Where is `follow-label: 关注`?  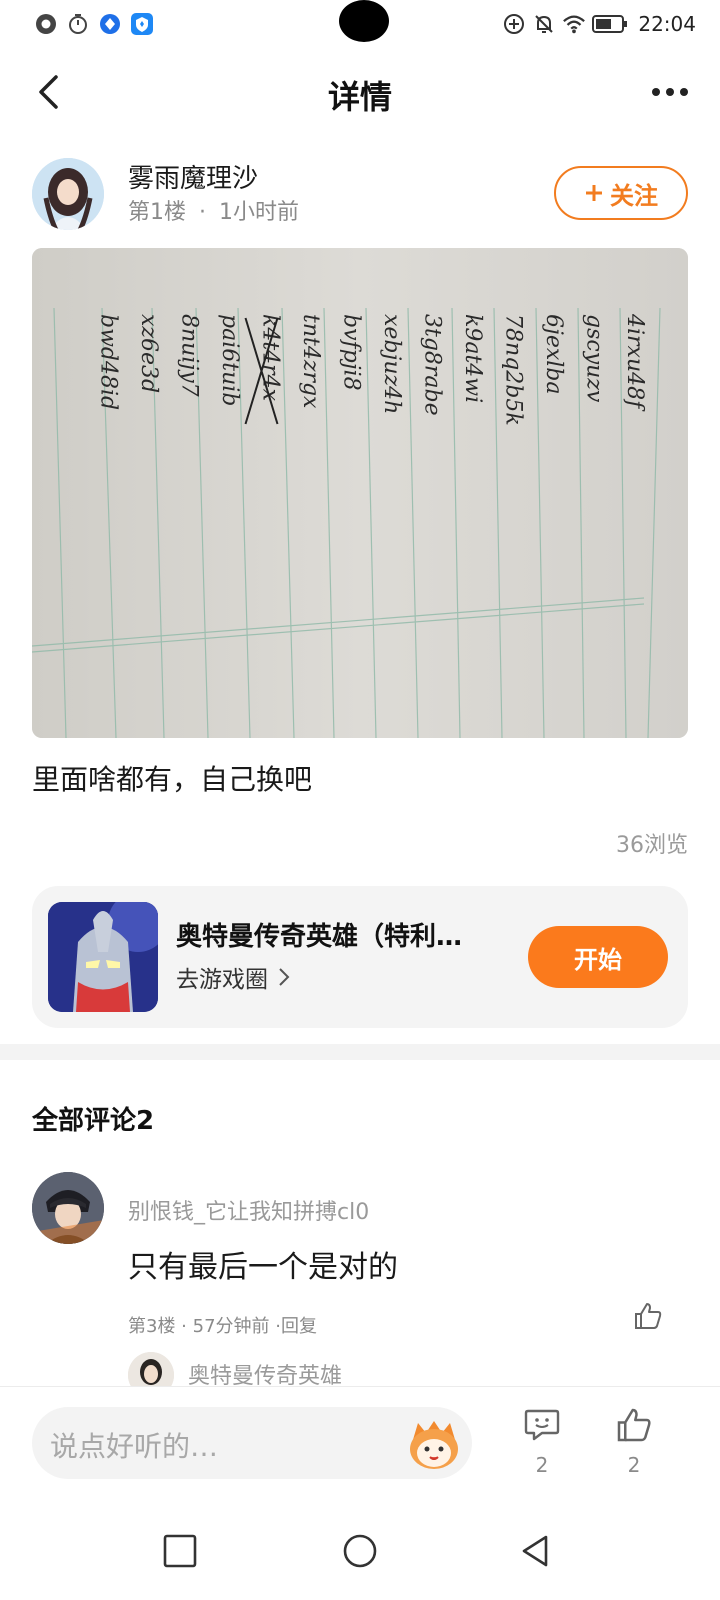
follow-label: 关注 is located at coordinates (634, 195).